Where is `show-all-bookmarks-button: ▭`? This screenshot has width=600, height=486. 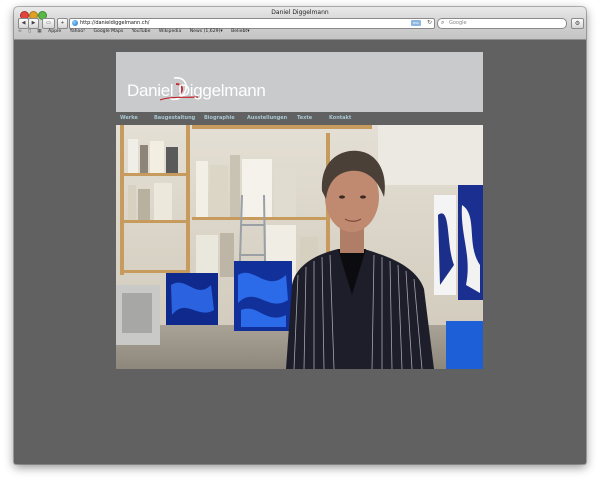 show-all-bookmarks-button: ▭ is located at coordinates (48, 23).